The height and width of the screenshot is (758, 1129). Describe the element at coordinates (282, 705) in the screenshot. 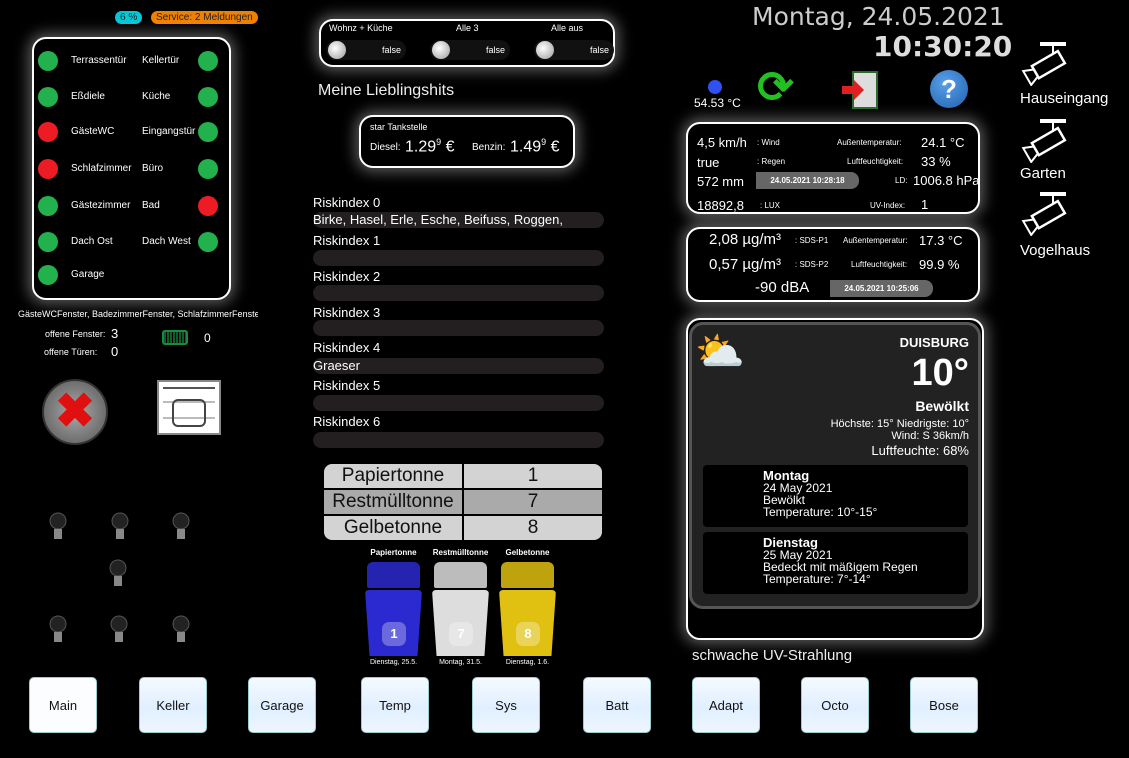

I see `nav-button-garage: Garage` at that location.